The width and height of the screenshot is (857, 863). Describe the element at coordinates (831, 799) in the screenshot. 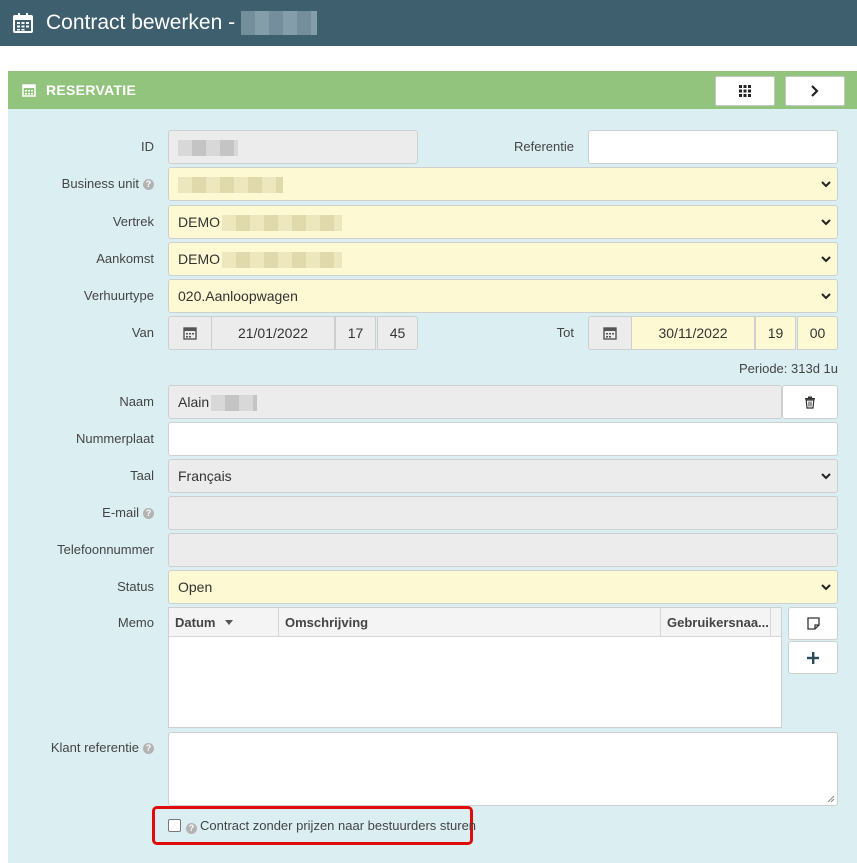

I see `resize-handle-icon` at that location.